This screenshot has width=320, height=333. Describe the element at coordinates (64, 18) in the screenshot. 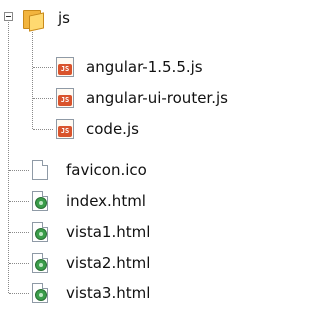

I see `tree-item-label: js` at that location.